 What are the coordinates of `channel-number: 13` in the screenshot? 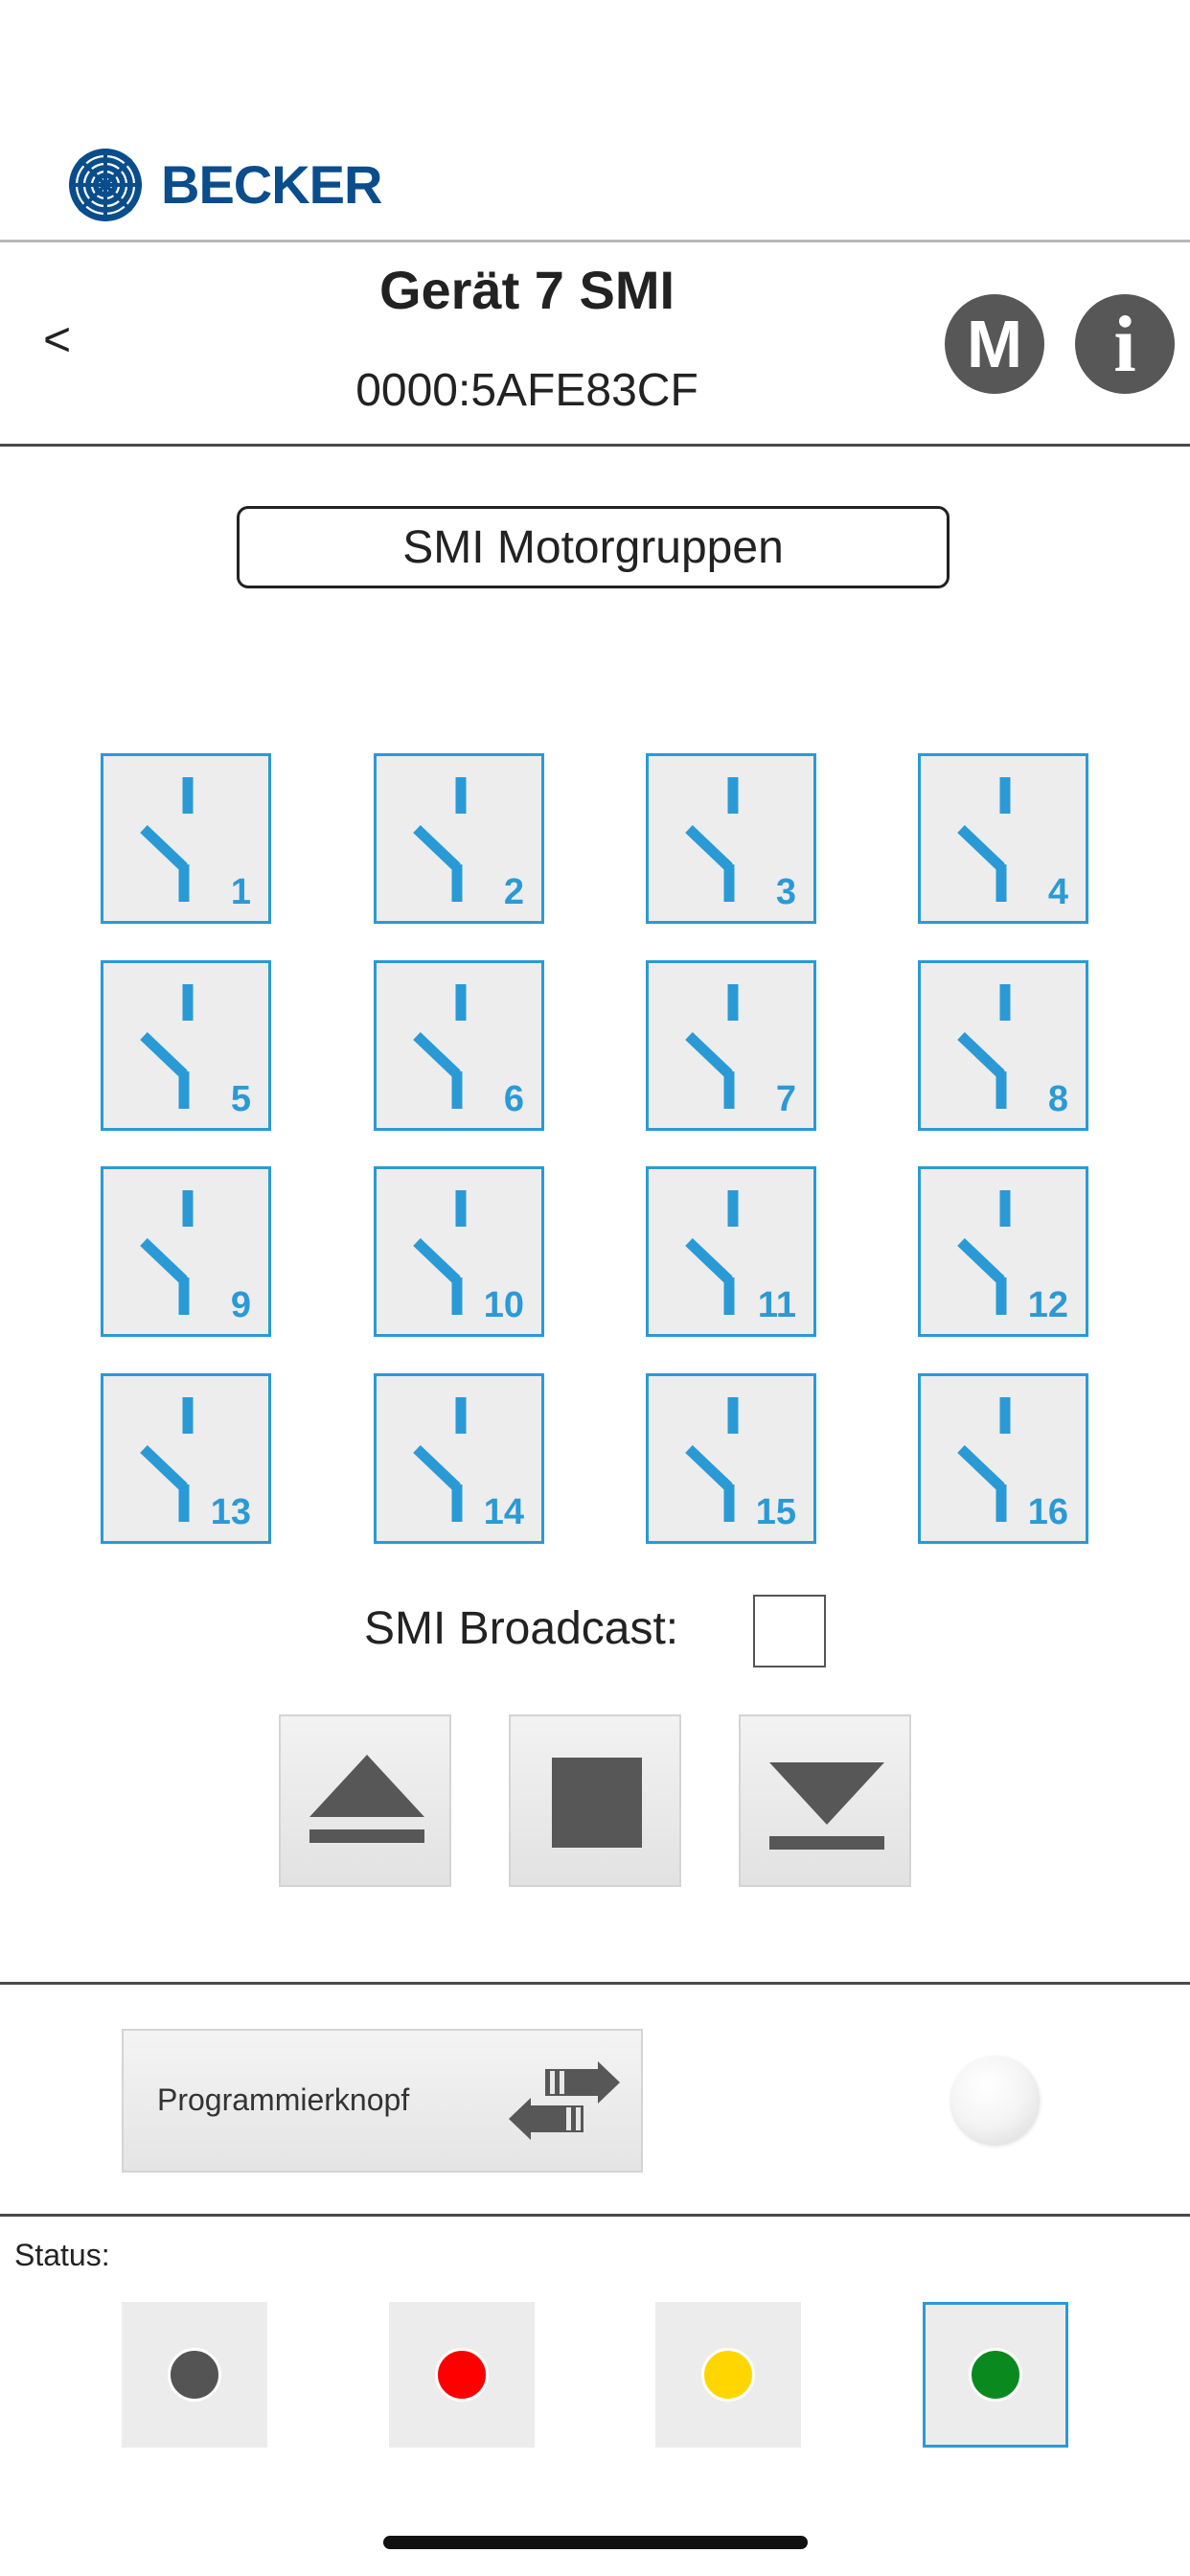 It's located at (230, 1512).